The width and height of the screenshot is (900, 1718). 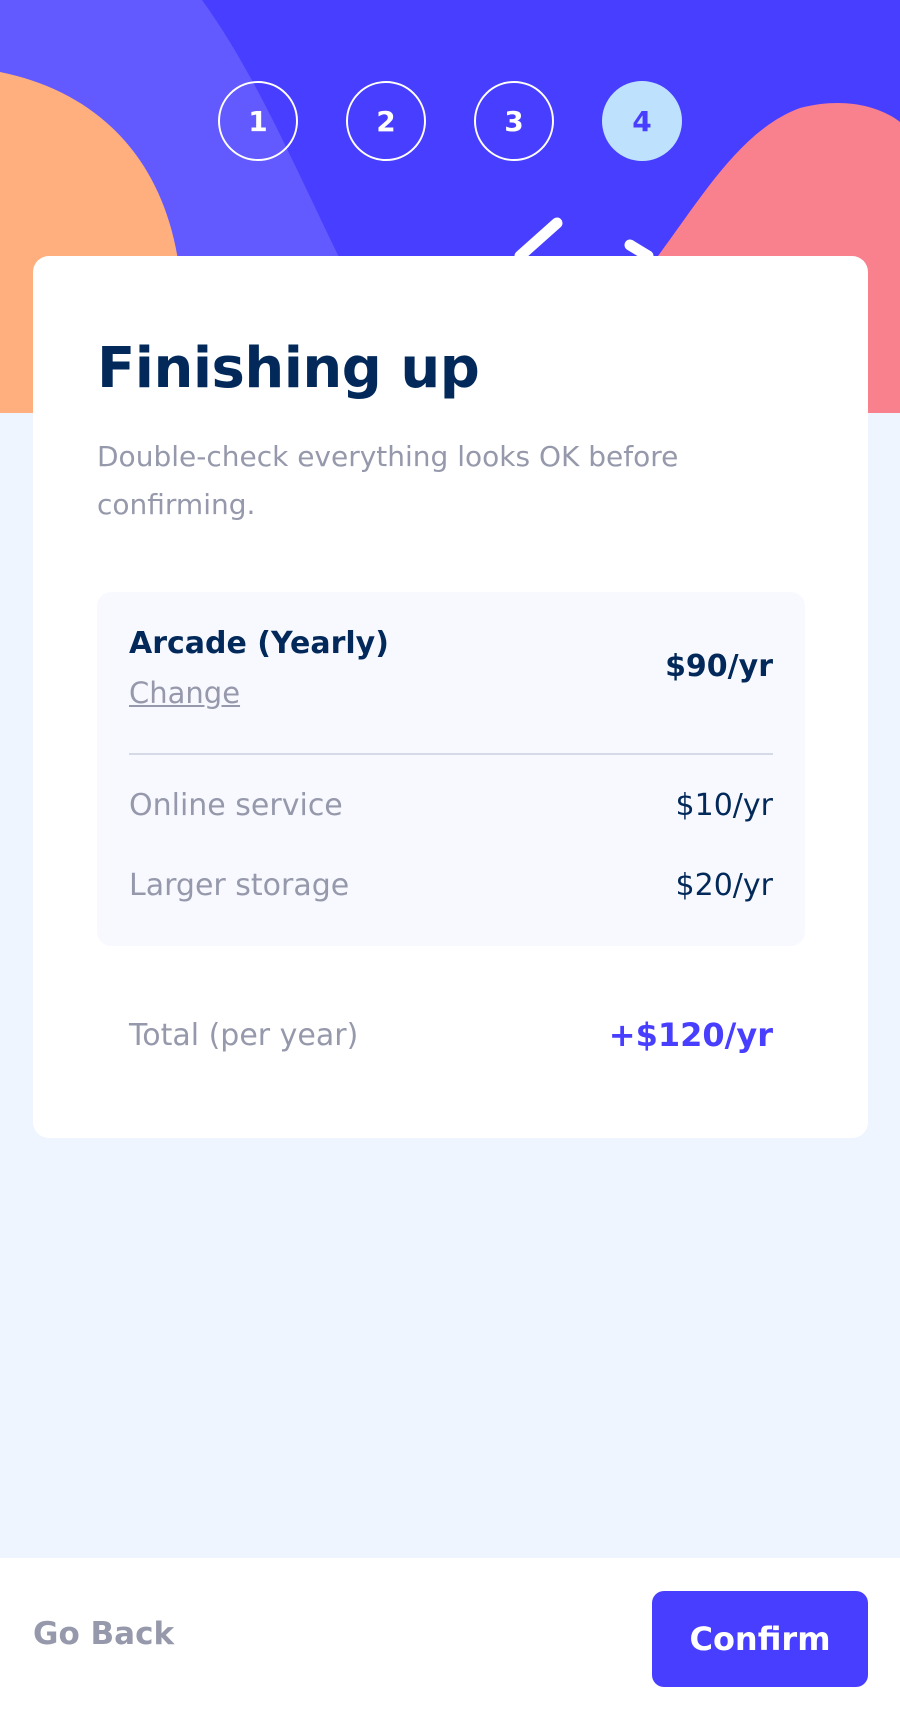 What do you see at coordinates (450, 1638) in the screenshot?
I see `footer-bar: Go Back Confirm` at bounding box center [450, 1638].